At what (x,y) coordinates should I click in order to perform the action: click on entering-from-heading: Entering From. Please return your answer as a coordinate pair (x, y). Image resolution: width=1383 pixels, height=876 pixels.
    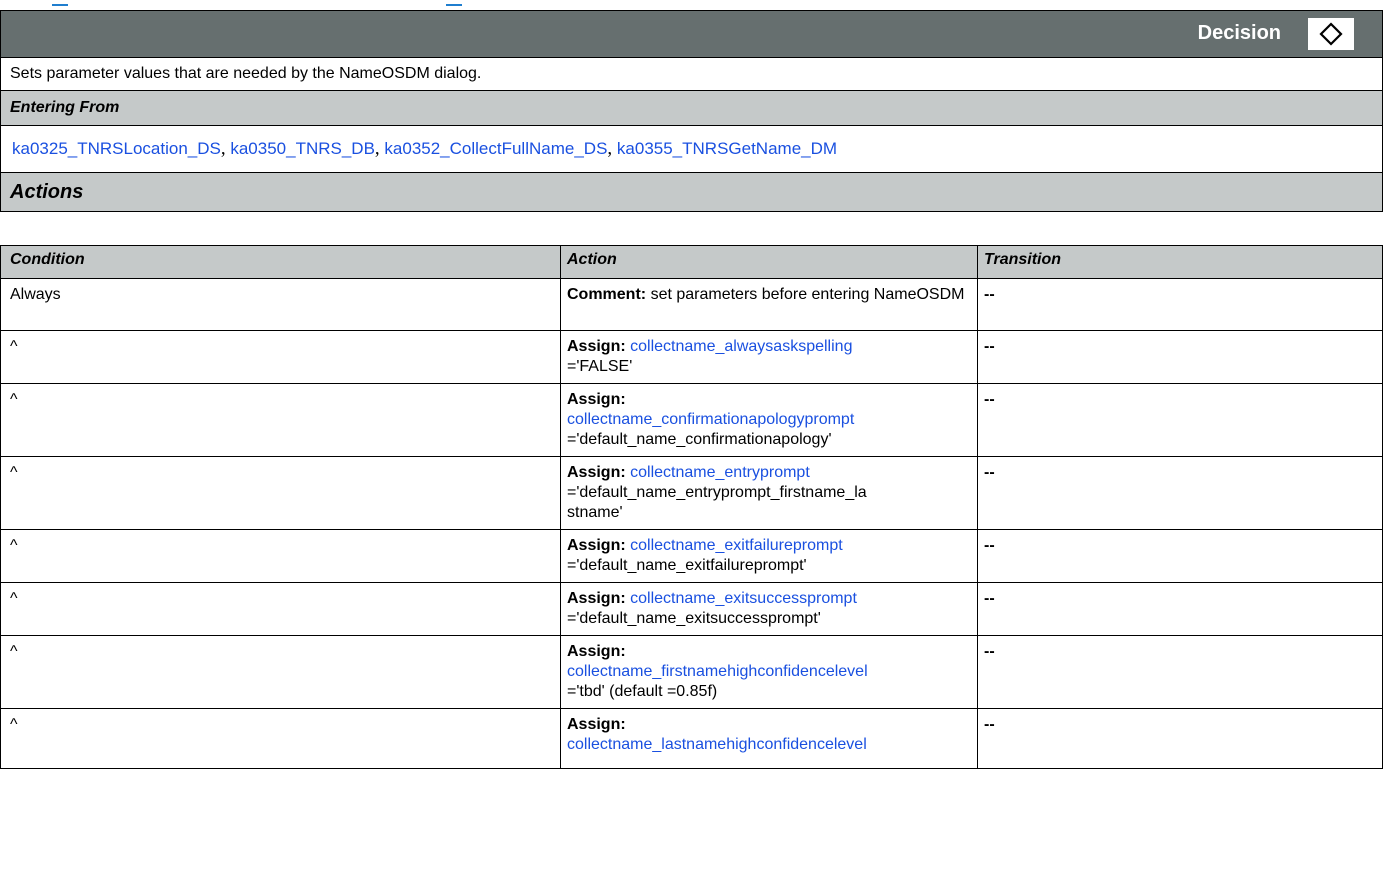
    Looking at the image, I should click on (691, 108).